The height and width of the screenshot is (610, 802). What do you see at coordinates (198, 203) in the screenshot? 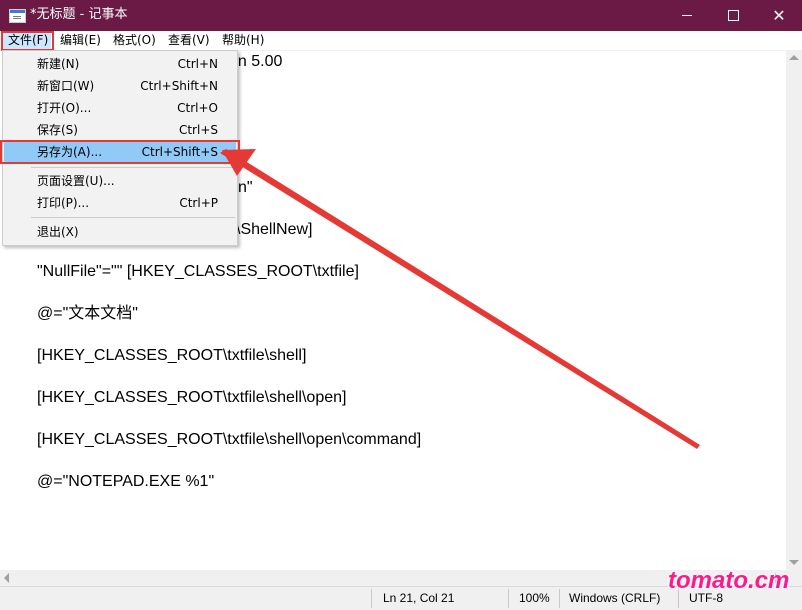
I see `menu-item-shortcut: Ctrl+P` at bounding box center [198, 203].